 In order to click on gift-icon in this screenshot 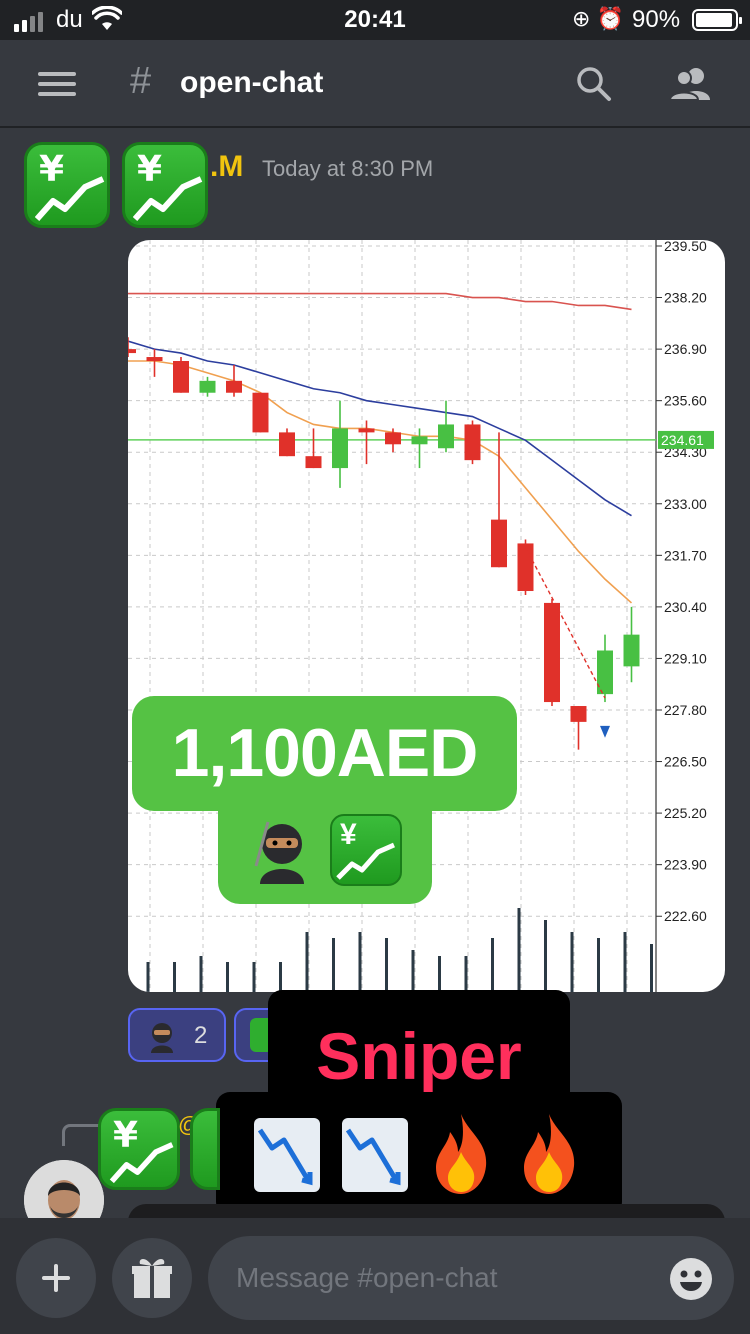, I will do `click(152, 1278)`.